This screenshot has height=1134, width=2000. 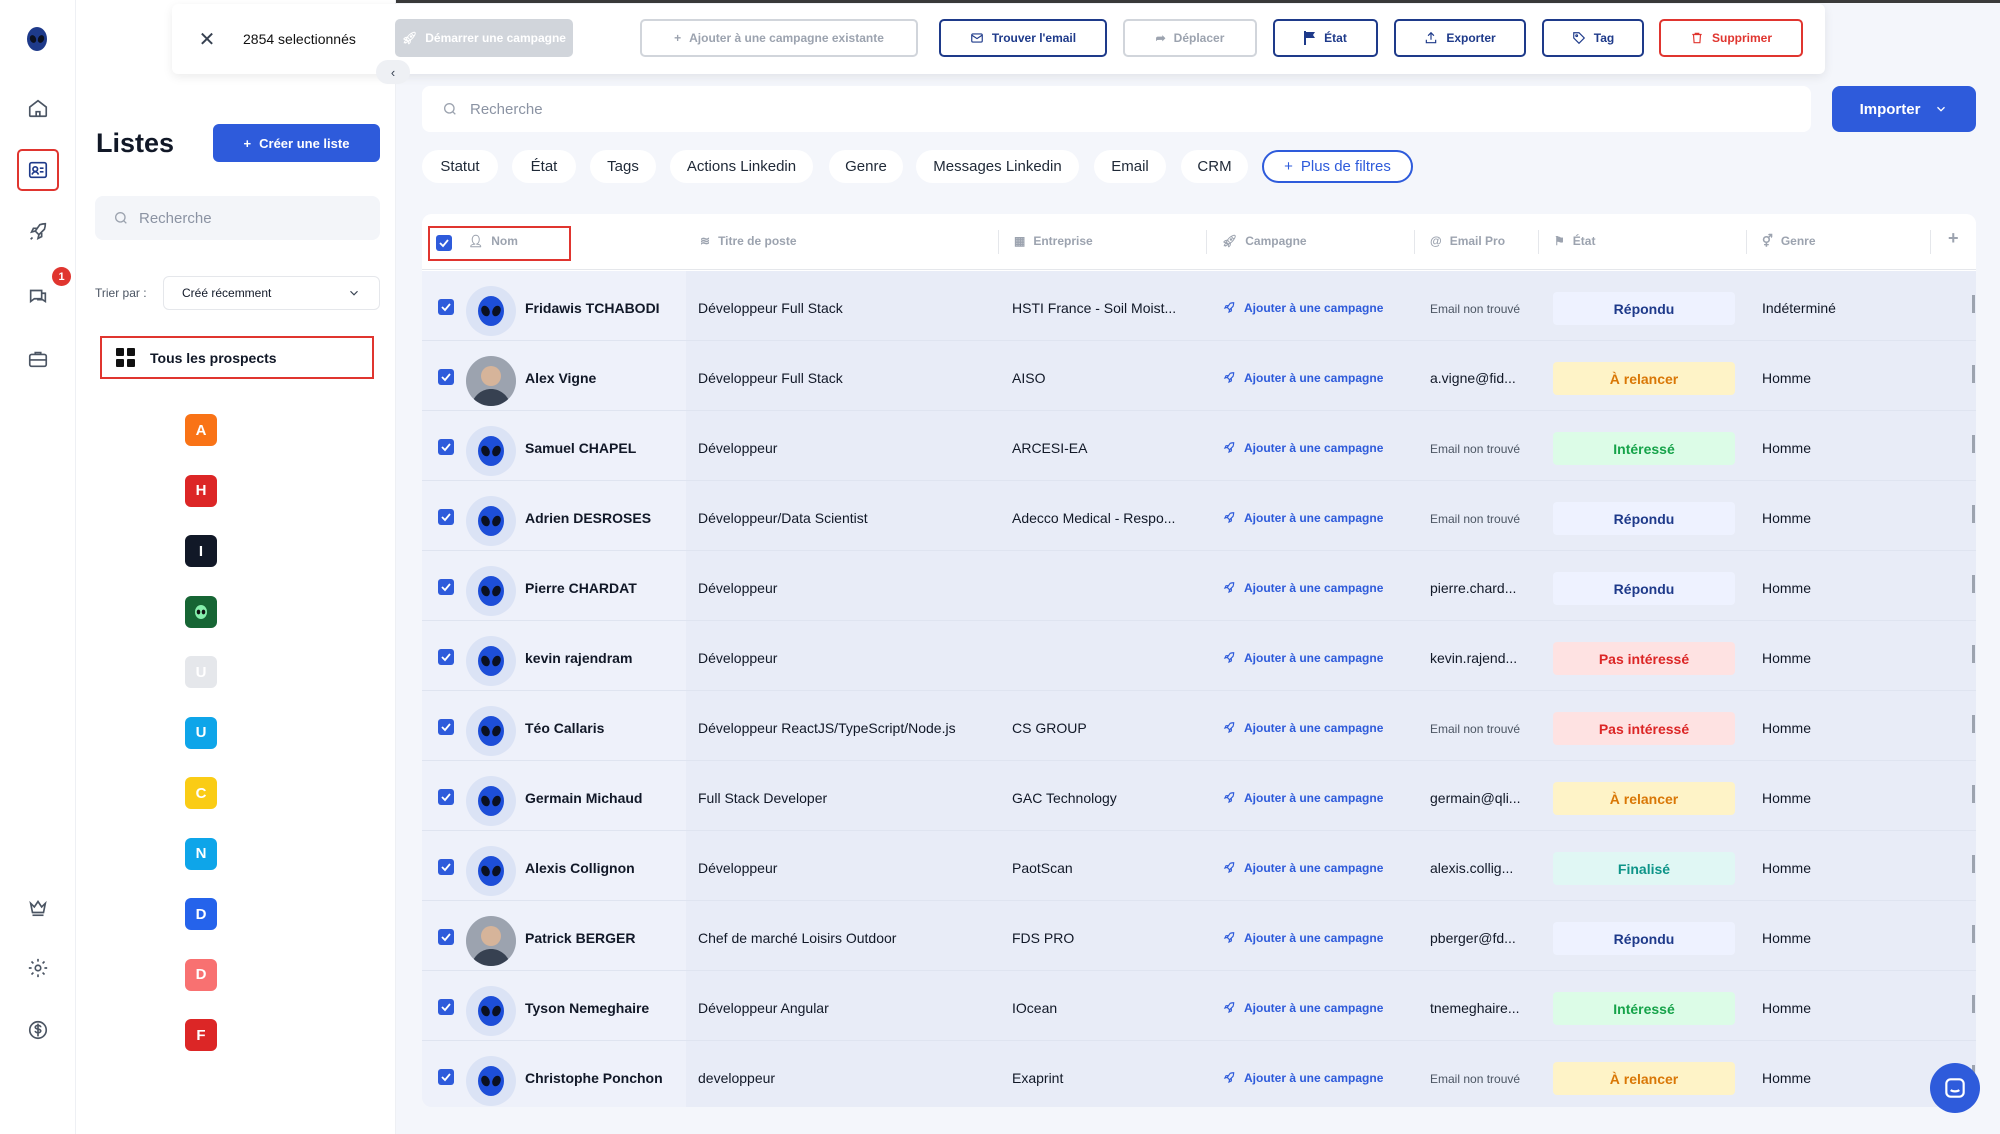 What do you see at coordinates (741, 166) in the screenshot?
I see `filter-3: Actions Linkedin` at bounding box center [741, 166].